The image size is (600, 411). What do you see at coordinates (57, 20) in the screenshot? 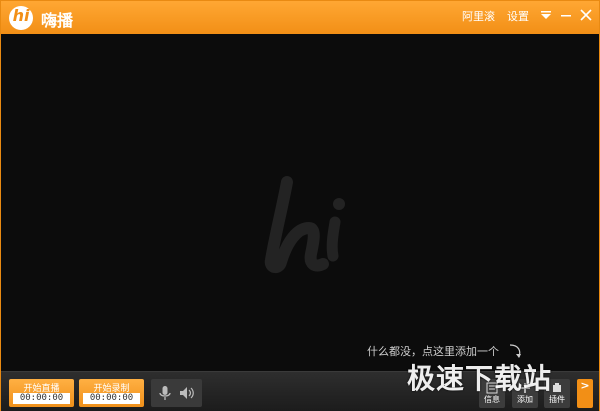
I see `app-title: 嗨播` at bounding box center [57, 20].